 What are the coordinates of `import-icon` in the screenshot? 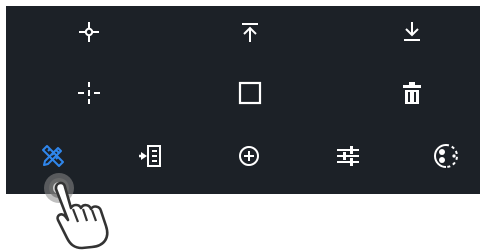 It's located at (150, 156).